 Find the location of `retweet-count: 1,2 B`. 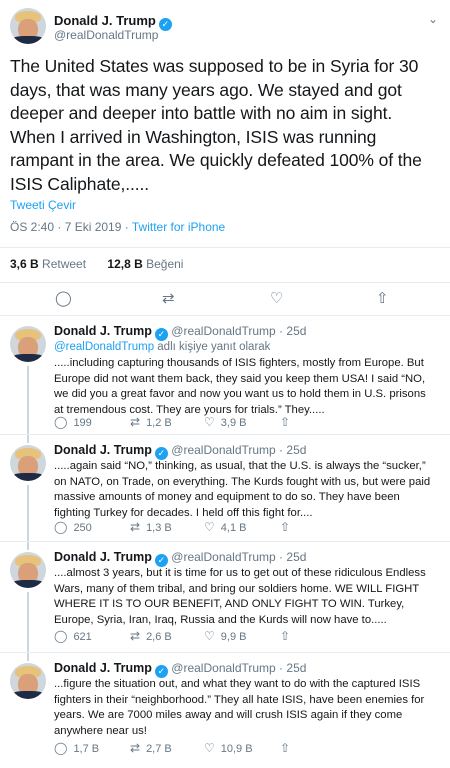

retweet-count: 1,2 B is located at coordinates (159, 423).